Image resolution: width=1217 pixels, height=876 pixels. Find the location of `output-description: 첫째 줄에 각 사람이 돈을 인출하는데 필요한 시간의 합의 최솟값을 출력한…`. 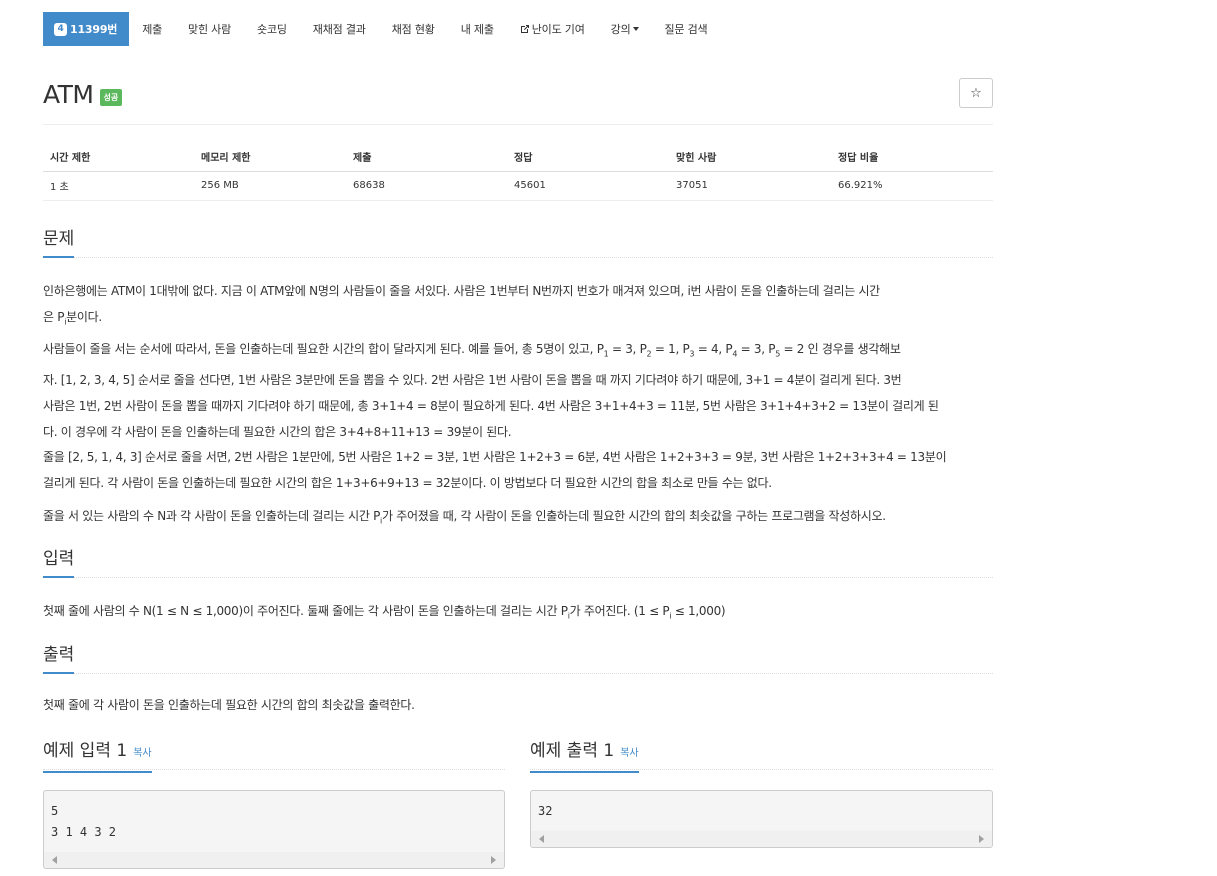

output-description: 첫째 줄에 각 사람이 돈을 인출하는데 필요한 시간의 합의 최솟값을 출력한… is located at coordinates (229, 705).